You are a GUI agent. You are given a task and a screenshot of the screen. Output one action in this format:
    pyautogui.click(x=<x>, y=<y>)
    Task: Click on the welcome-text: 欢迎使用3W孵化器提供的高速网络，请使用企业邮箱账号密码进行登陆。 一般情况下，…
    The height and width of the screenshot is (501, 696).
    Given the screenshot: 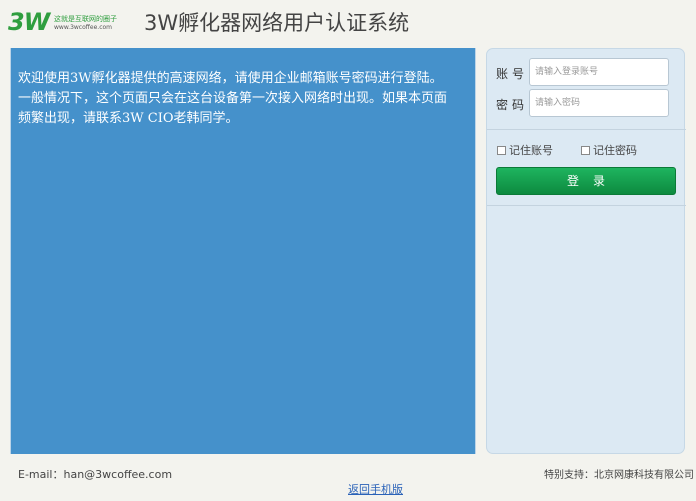 What is the action you would take?
    pyautogui.click(x=238, y=99)
    